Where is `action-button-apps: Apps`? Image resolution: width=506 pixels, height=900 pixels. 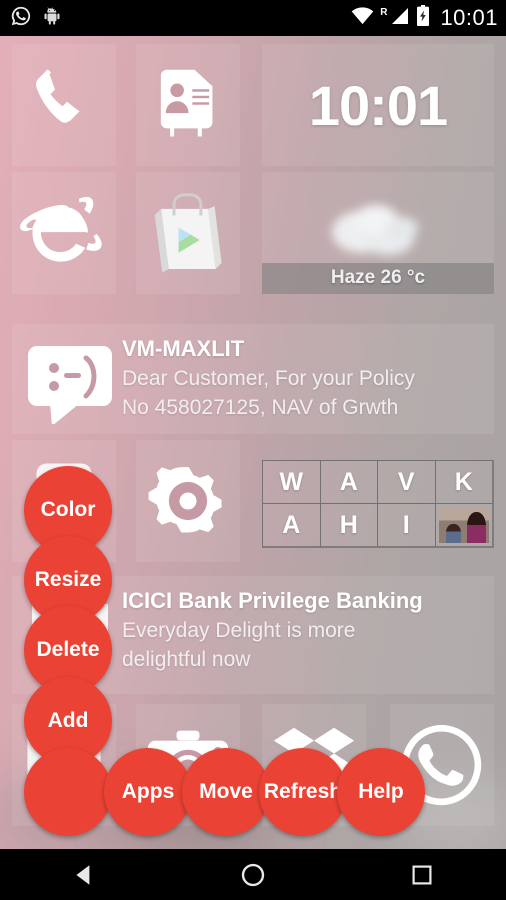 action-button-apps: Apps is located at coordinates (148, 792).